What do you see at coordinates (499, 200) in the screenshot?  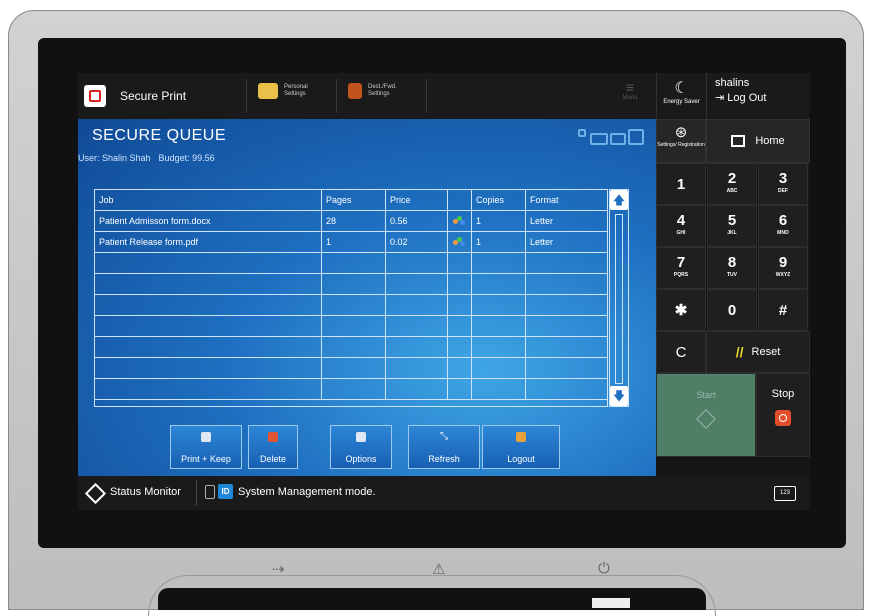 I see `col-header-copies: Copies` at bounding box center [499, 200].